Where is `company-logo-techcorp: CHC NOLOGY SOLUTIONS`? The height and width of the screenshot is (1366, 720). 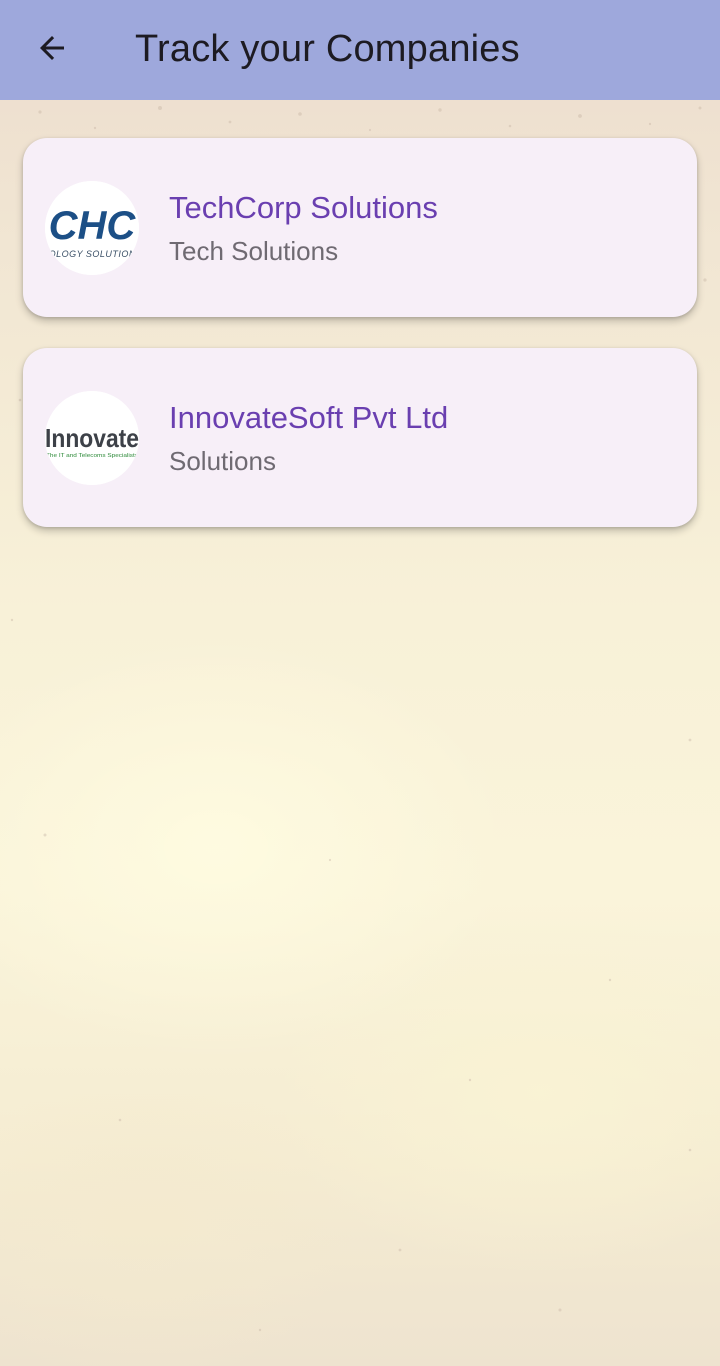 company-logo-techcorp: CHC NOLOGY SOLUTIONS is located at coordinates (92, 228).